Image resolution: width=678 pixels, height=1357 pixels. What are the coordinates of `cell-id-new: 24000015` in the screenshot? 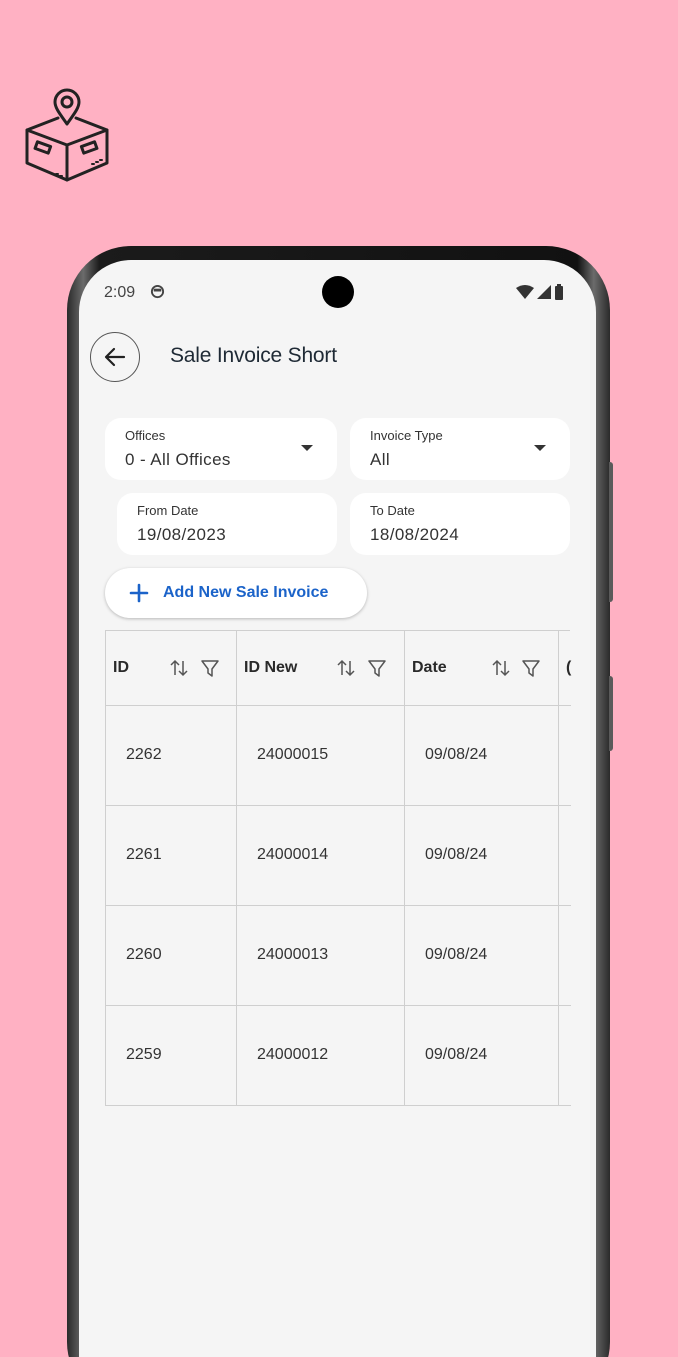 It's located at (321, 756).